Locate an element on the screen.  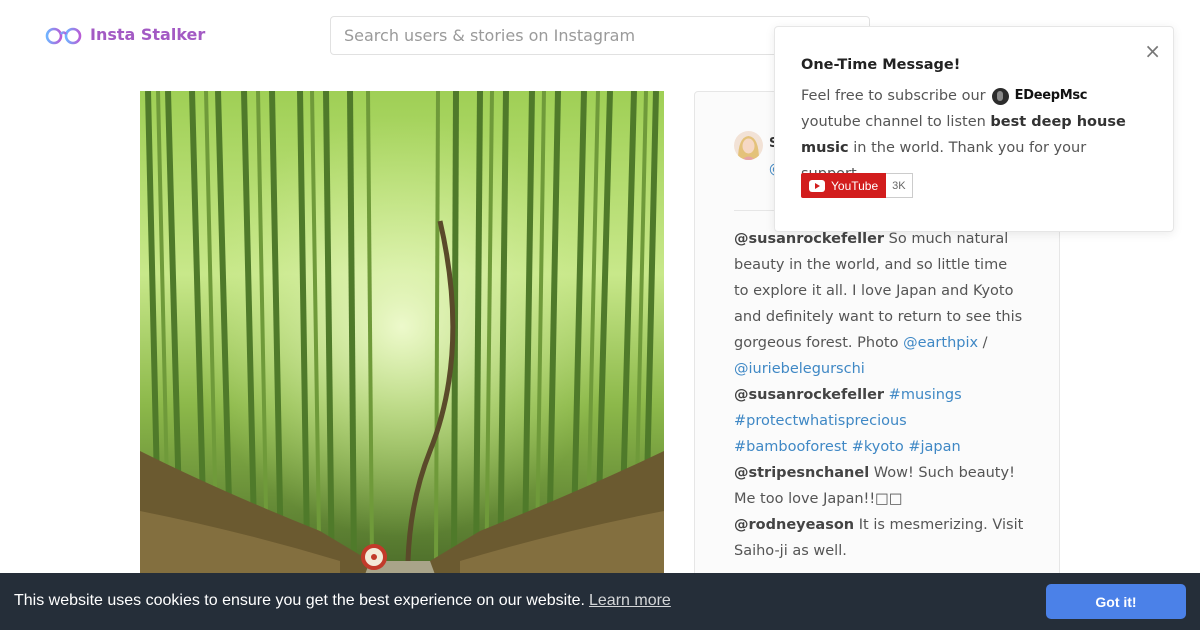
comment-tag: #musings is located at coordinates (925, 395).